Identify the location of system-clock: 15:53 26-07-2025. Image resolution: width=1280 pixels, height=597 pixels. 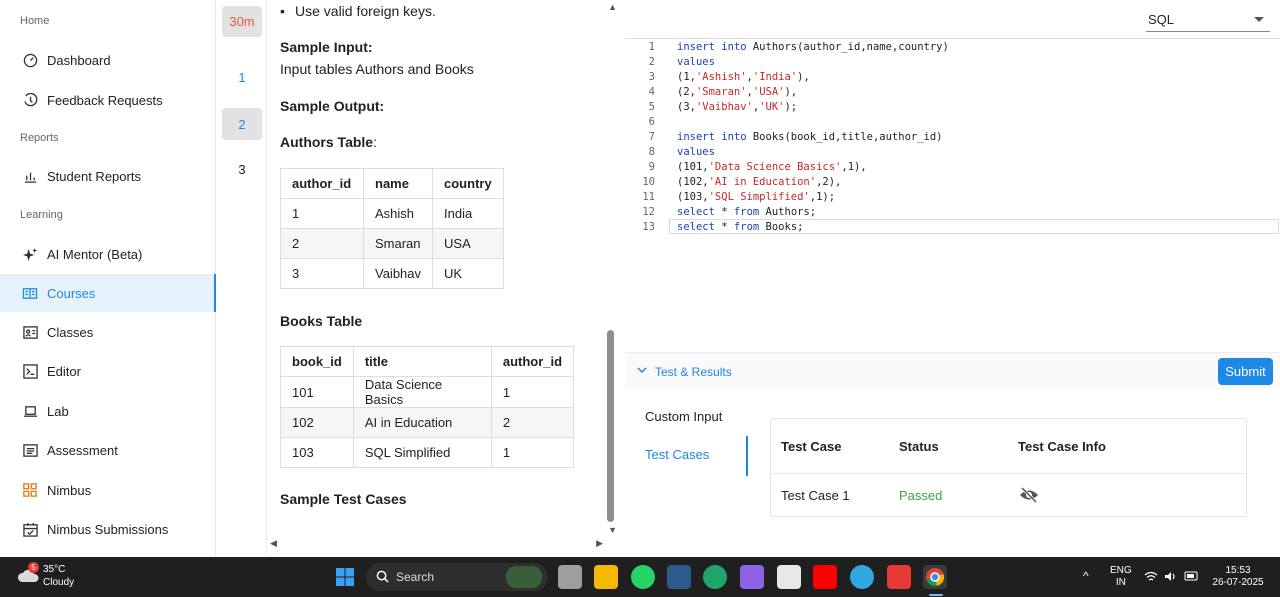
(1238, 577).